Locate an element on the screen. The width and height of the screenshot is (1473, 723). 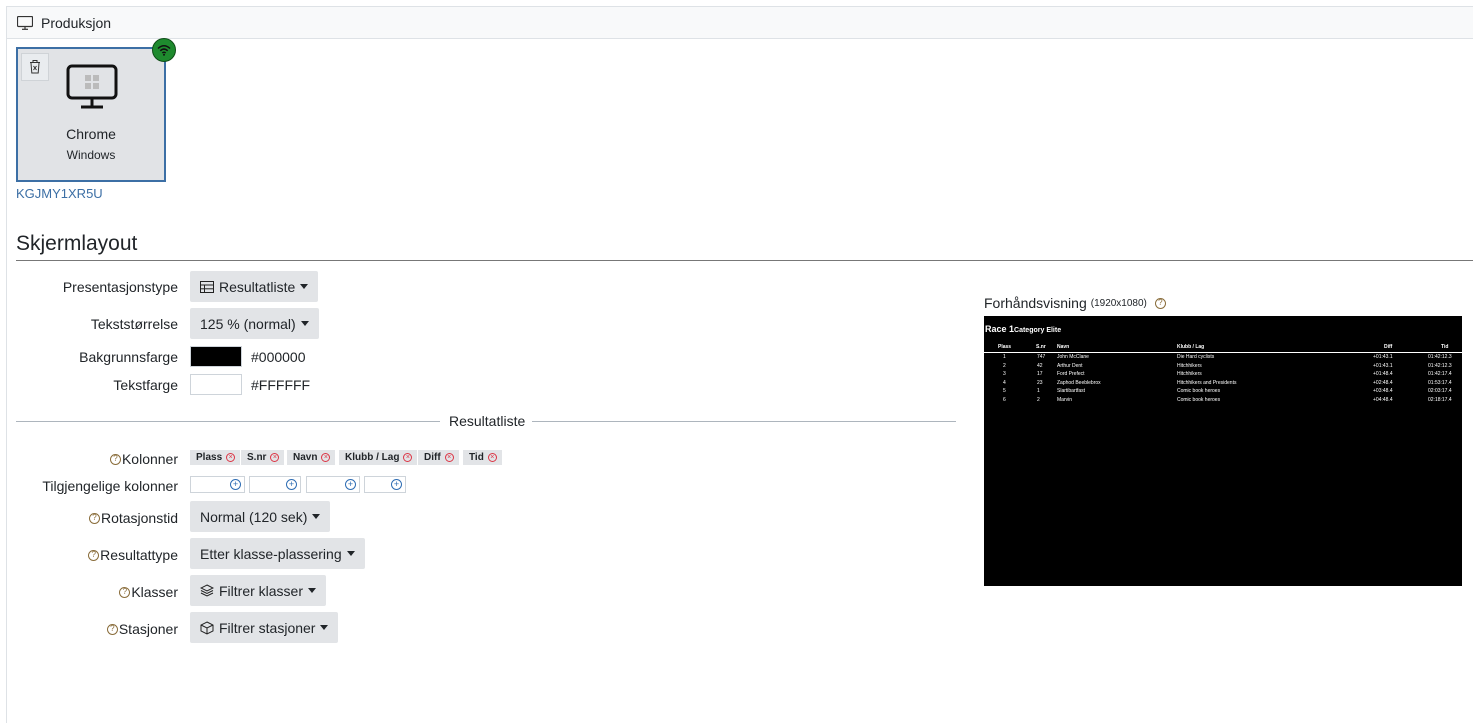
column-chip-label: Navn is located at coordinates (305, 457).